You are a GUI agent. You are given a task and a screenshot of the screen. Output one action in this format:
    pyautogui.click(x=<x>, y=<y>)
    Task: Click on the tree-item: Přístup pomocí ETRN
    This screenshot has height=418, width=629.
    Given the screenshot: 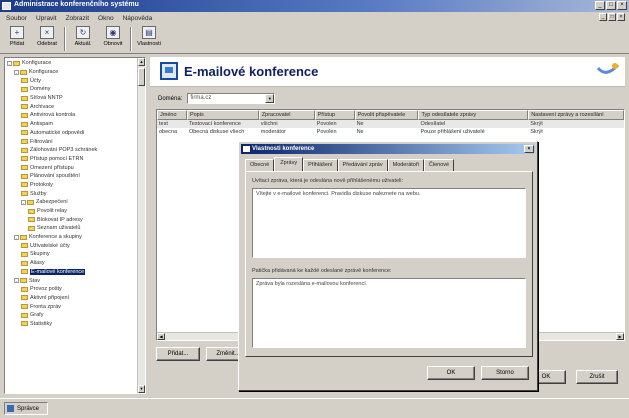 What is the action you would take?
    pyautogui.click(x=72, y=159)
    